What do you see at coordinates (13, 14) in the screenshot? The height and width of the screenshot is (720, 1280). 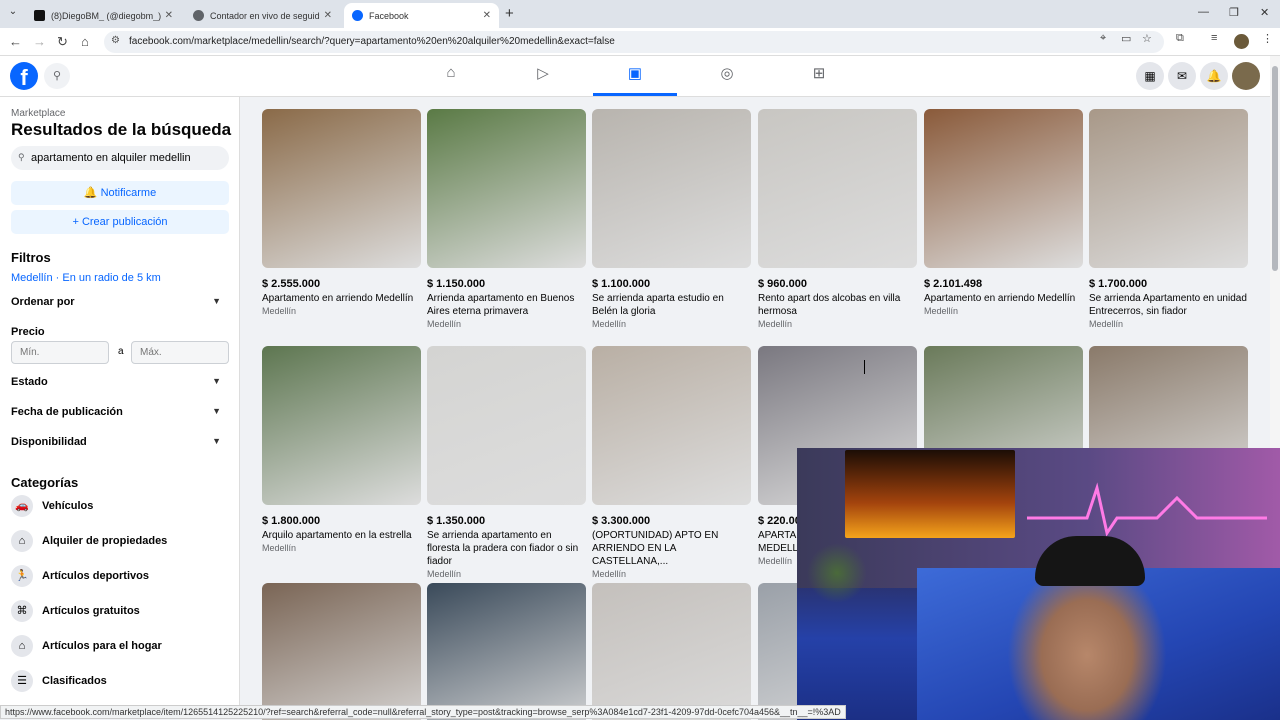 I see `tab-search-chevron-icon: ⌄` at bounding box center [13, 14].